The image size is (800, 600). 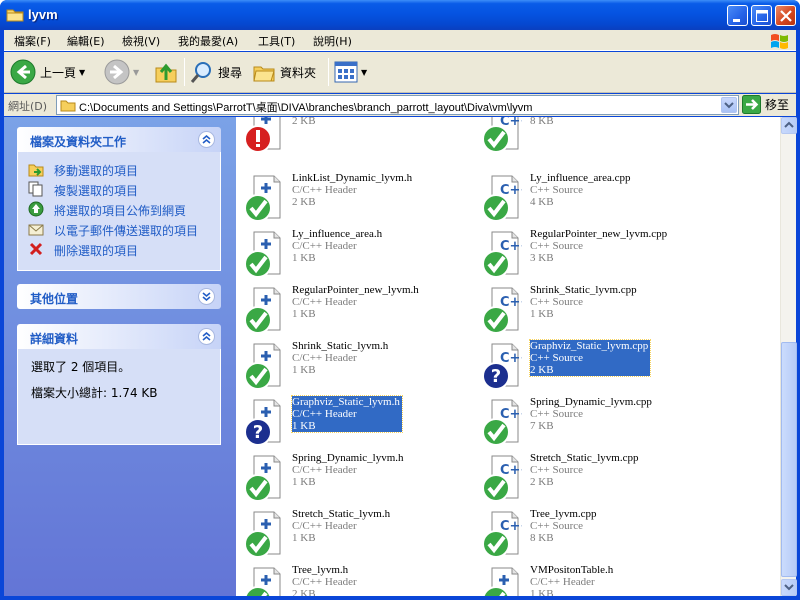 What do you see at coordinates (119, 209) in the screenshot?
I see `task-publish: 將選取的項目公佈到網頁` at bounding box center [119, 209].